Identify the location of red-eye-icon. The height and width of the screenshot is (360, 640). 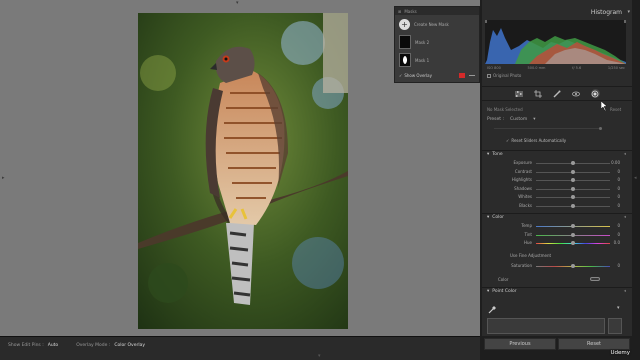
(576, 93).